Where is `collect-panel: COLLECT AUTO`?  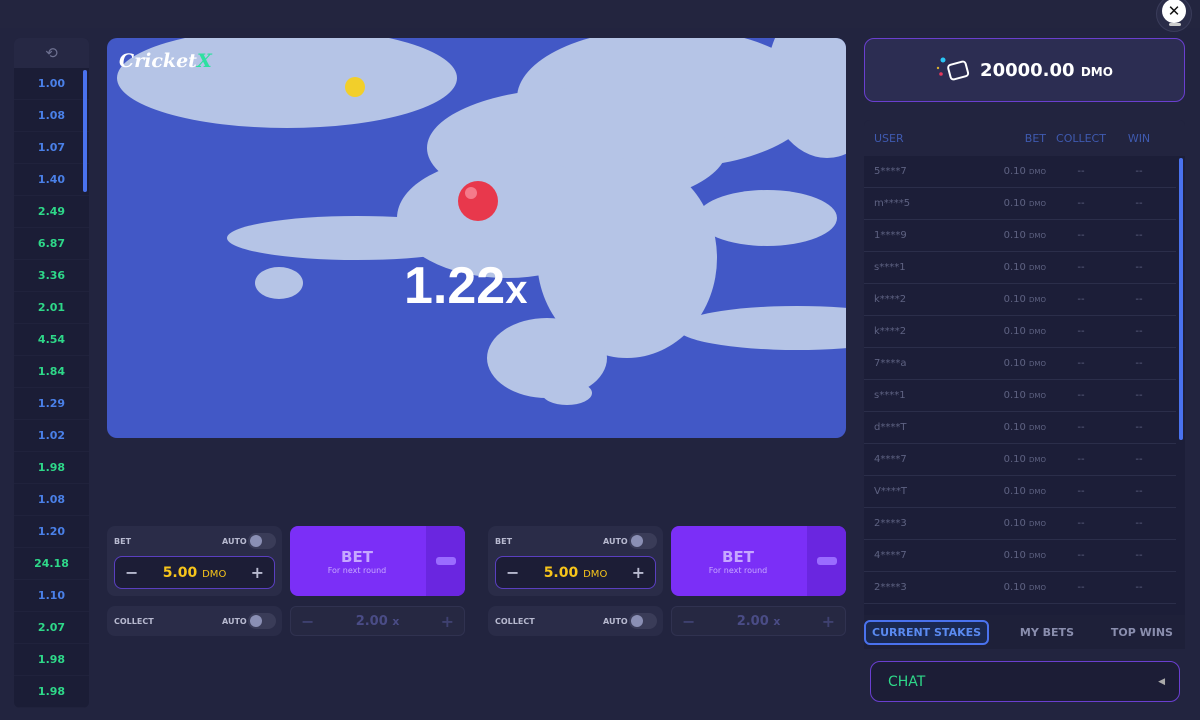 collect-panel: COLLECT AUTO is located at coordinates (575, 621).